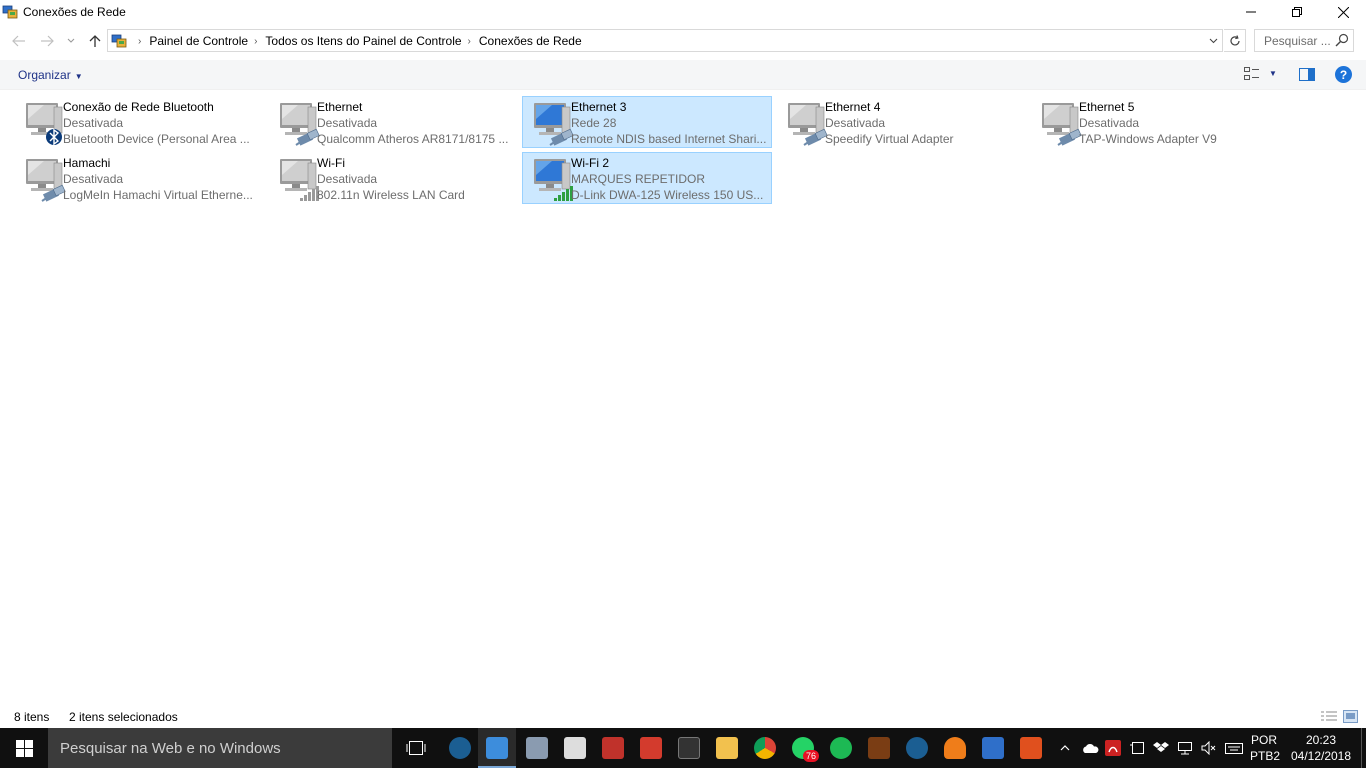 The height and width of the screenshot is (768, 1366). Describe the element at coordinates (803, 748) in the screenshot. I see `taskbar-whatsapp: 76` at that location.